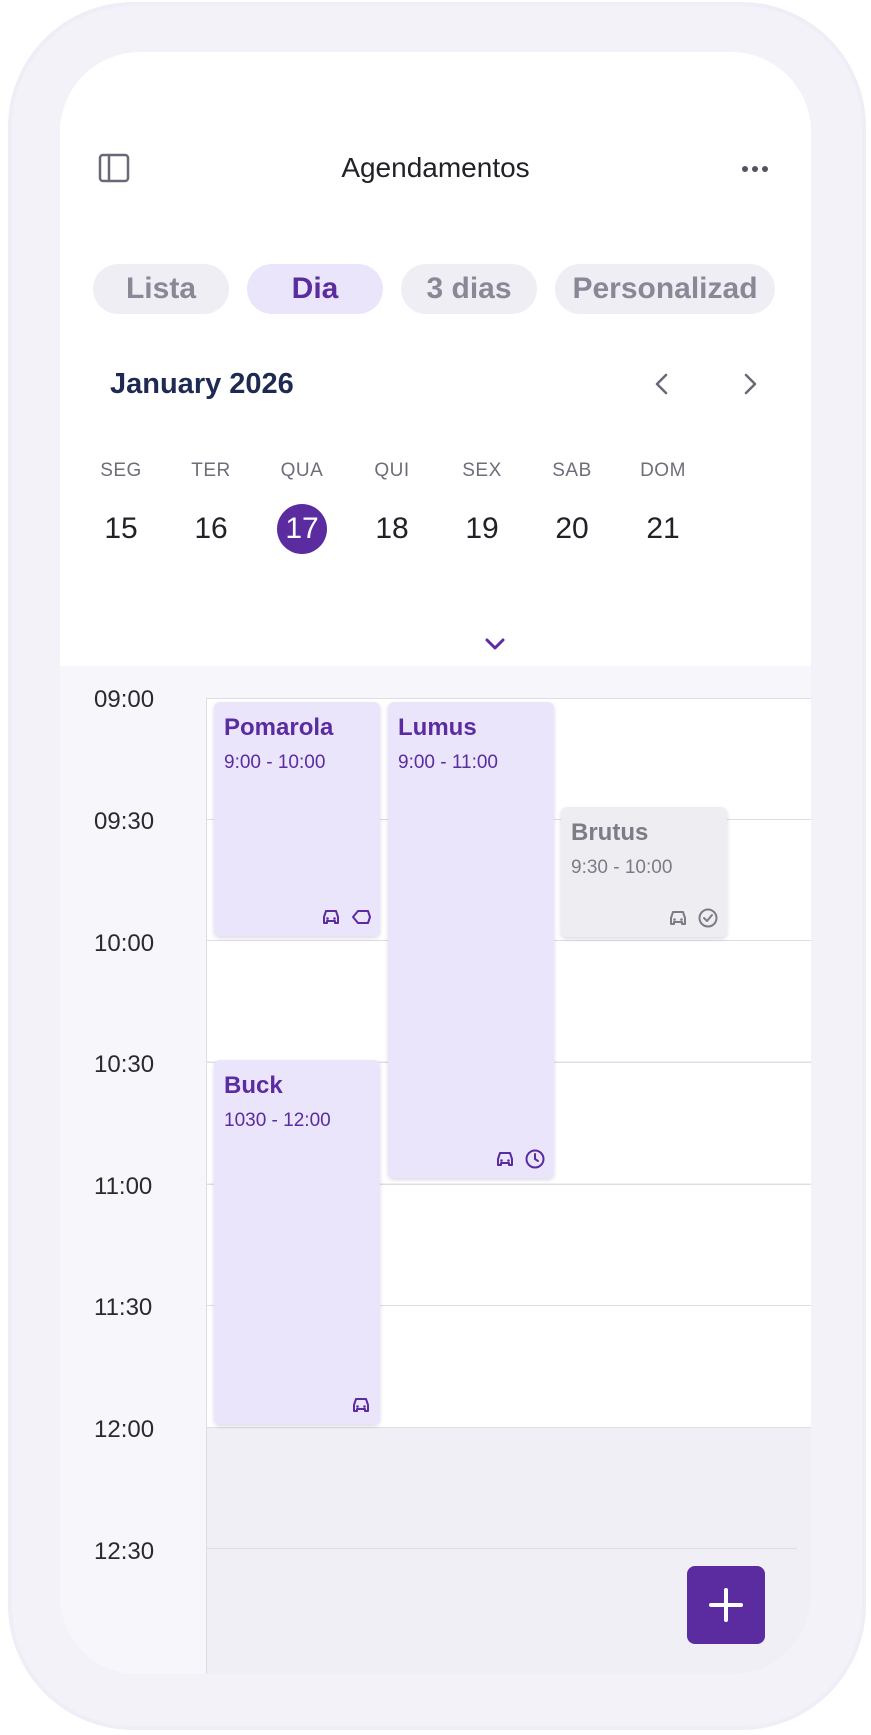 This screenshot has height=1735, width=871. Describe the element at coordinates (482, 528) in the screenshot. I see `day-date: 19` at that location.